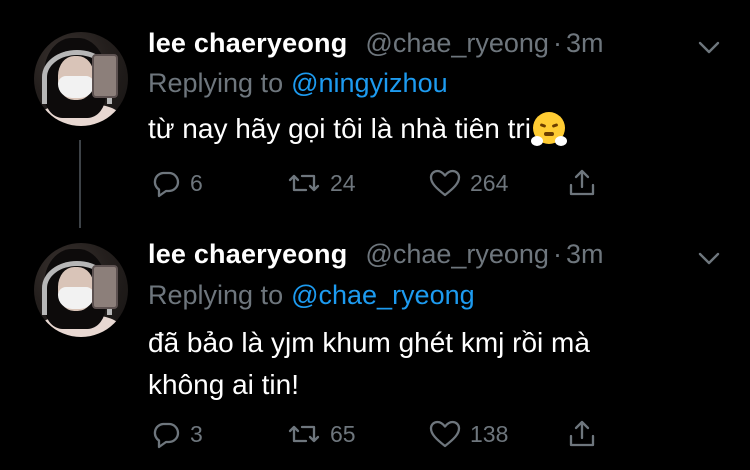  I want to click on replying-to: Replying to @chae_ryeong, so click(311, 295).